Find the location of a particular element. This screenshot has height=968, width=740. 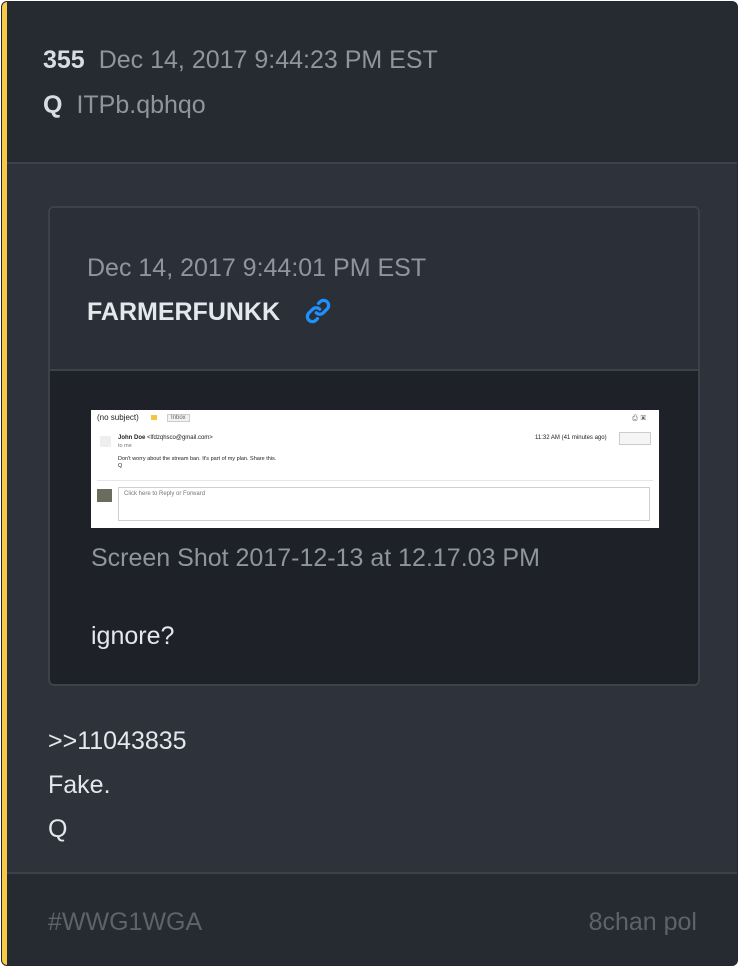

quoted-post-date: Dec 14, 2017 9:44:01 PM EST is located at coordinates (257, 268).